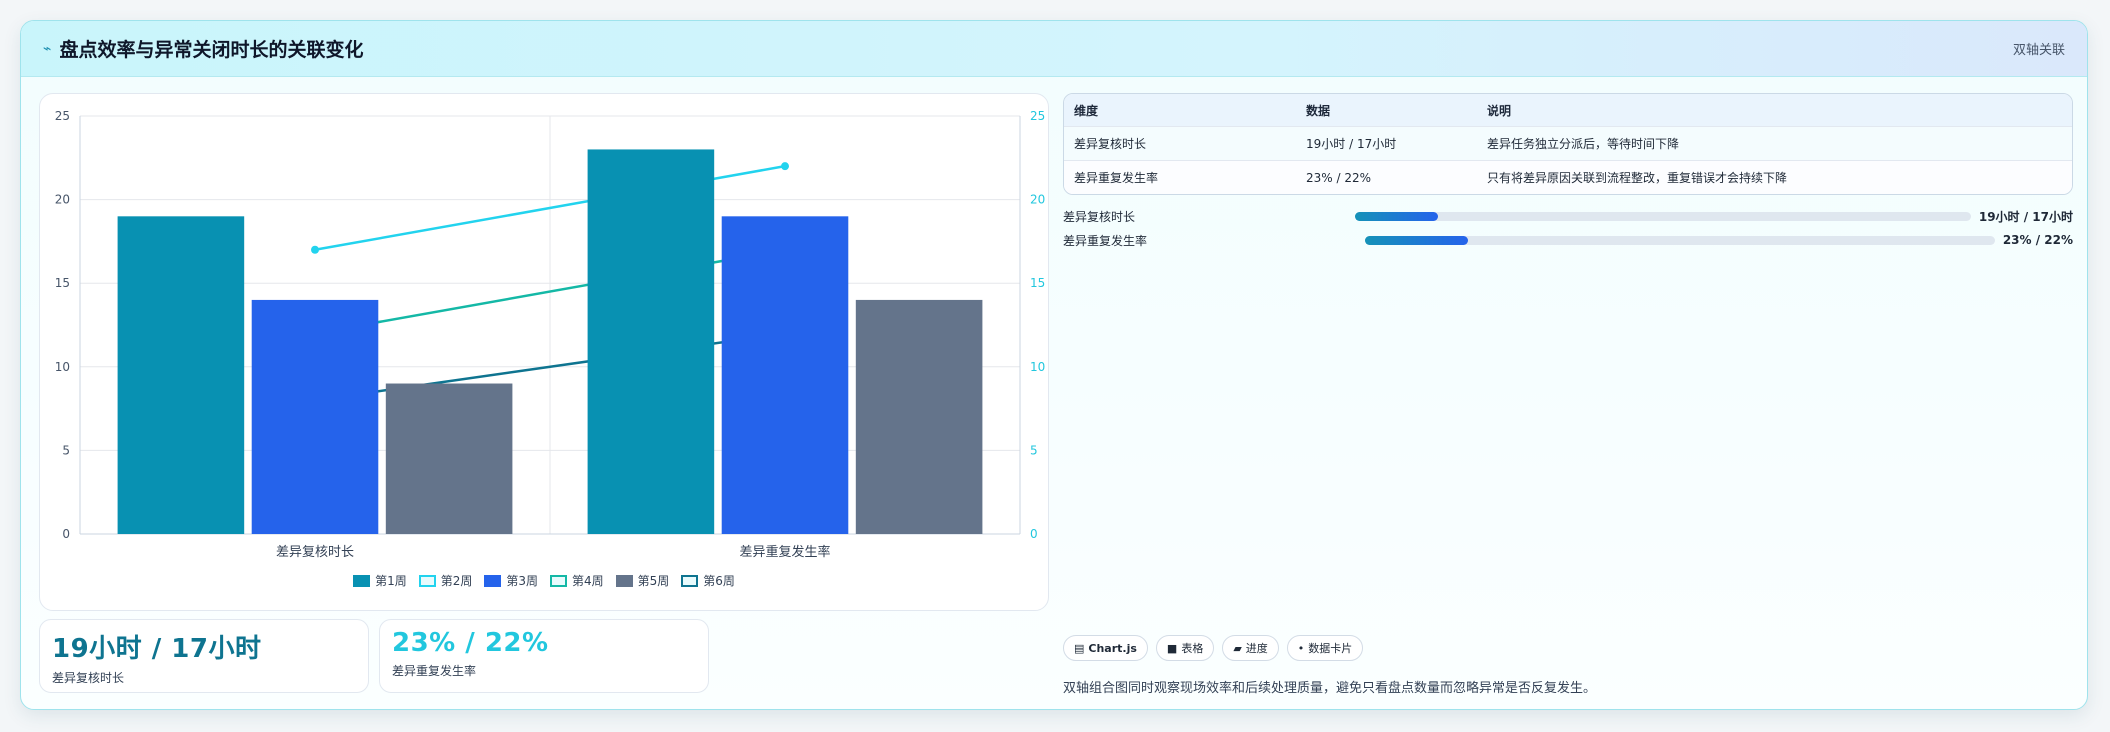 This screenshot has width=2110, height=732. What do you see at coordinates (784, 552) in the screenshot?
I see `x-tick-label: 差异重复发生率` at bounding box center [784, 552].